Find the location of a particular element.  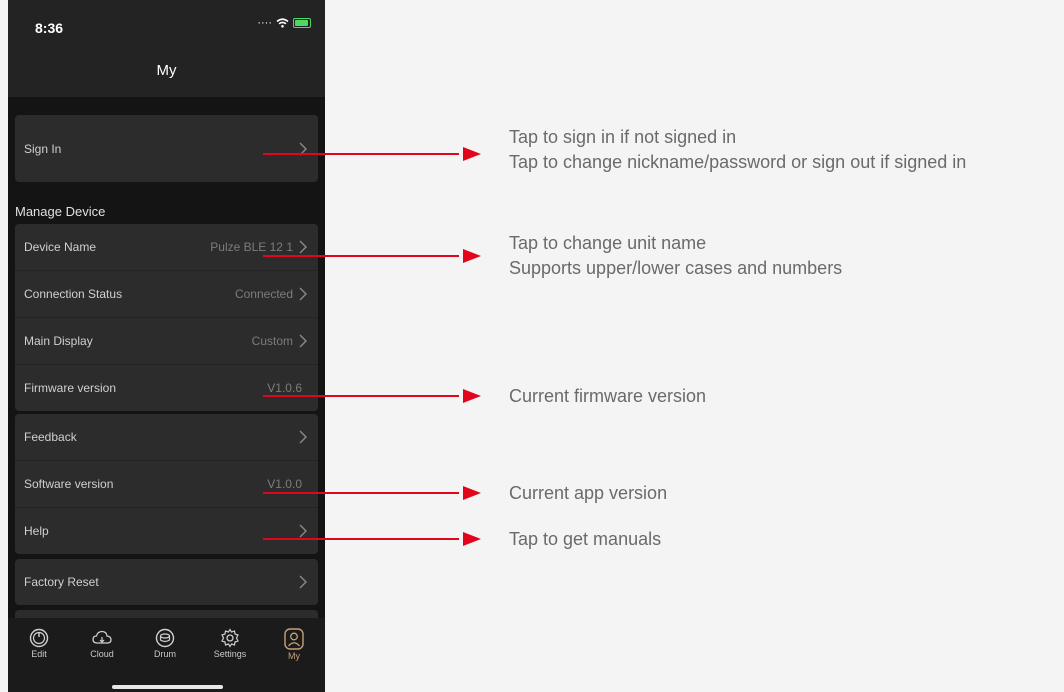

main-display-value: Custom is located at coordinates (272, 341).